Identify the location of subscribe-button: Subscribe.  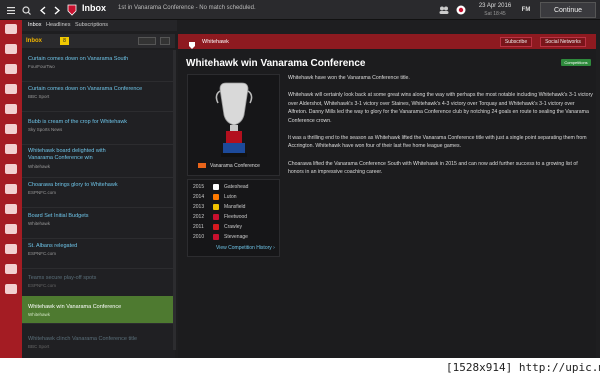
(516, 42).